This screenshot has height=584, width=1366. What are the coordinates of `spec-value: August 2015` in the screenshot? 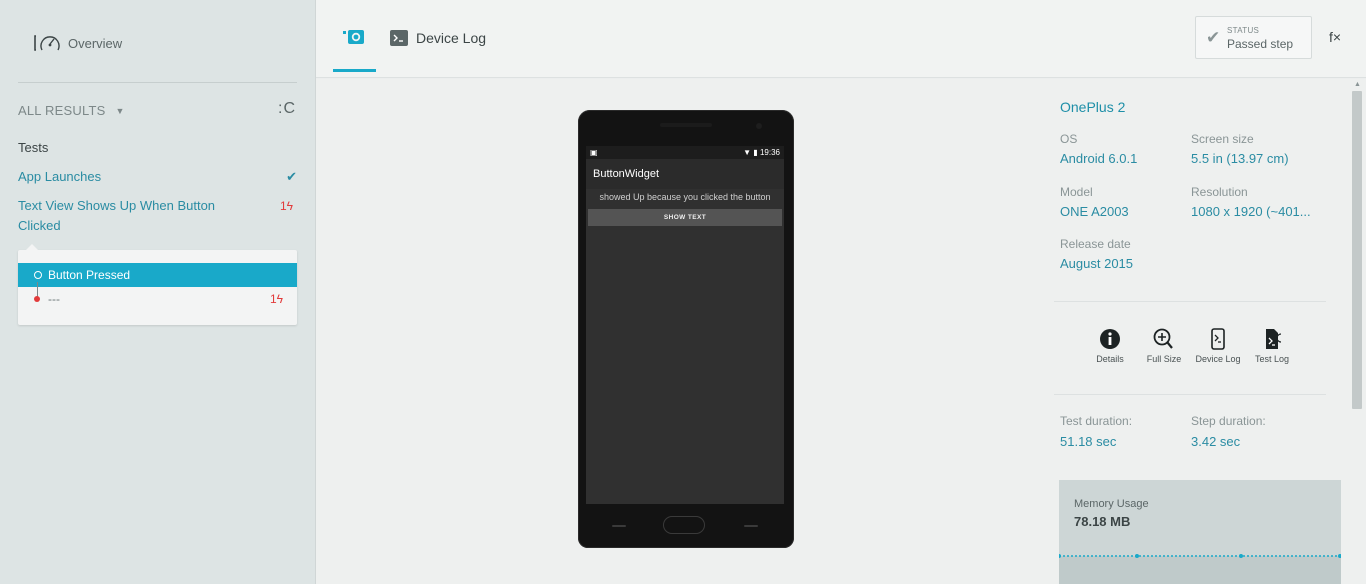 It's located at (1097, 263).